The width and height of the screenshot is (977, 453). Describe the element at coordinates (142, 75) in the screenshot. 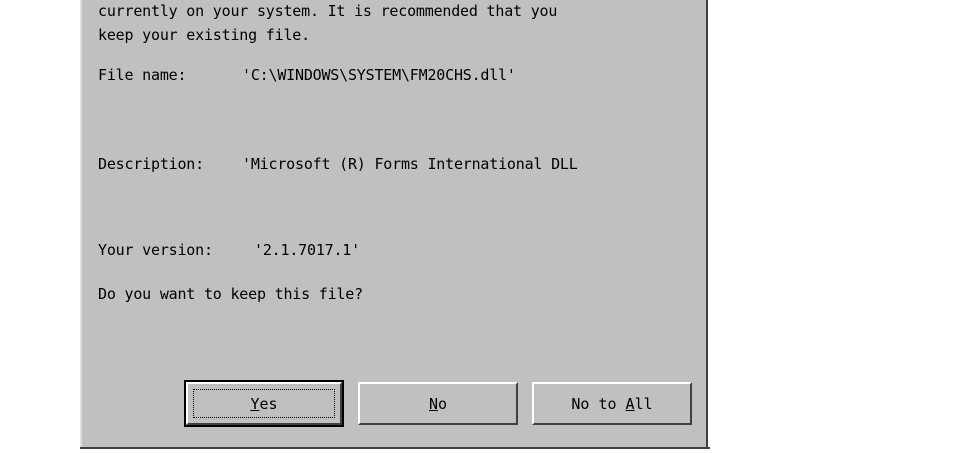

I see `file-name-label: File name:` at that location.